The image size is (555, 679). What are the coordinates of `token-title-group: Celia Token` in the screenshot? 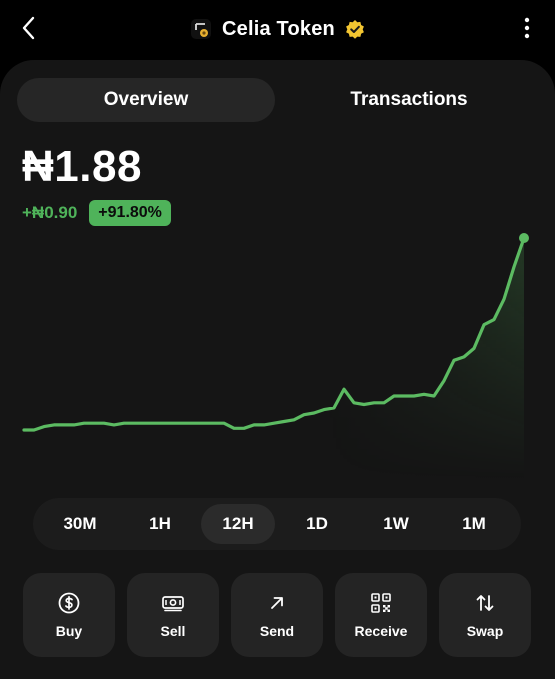 It's located at (277, 29).